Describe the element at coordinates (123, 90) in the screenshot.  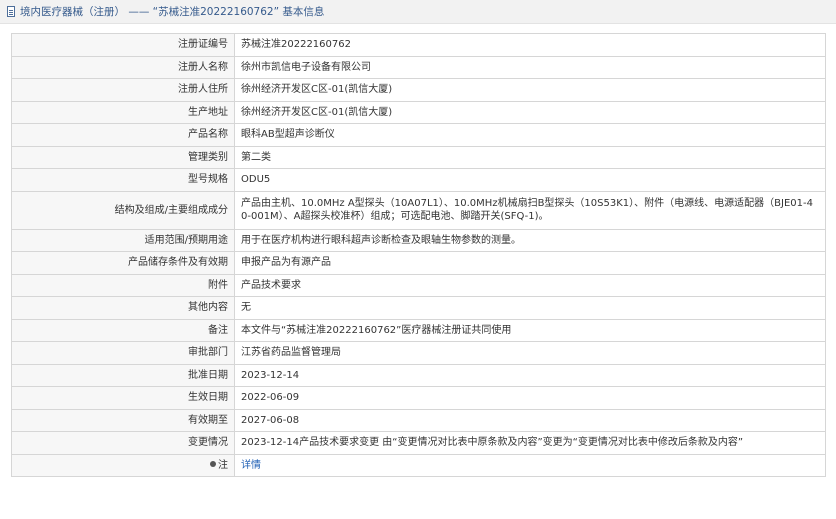
I see `row-label: 注册人住所` at that location.